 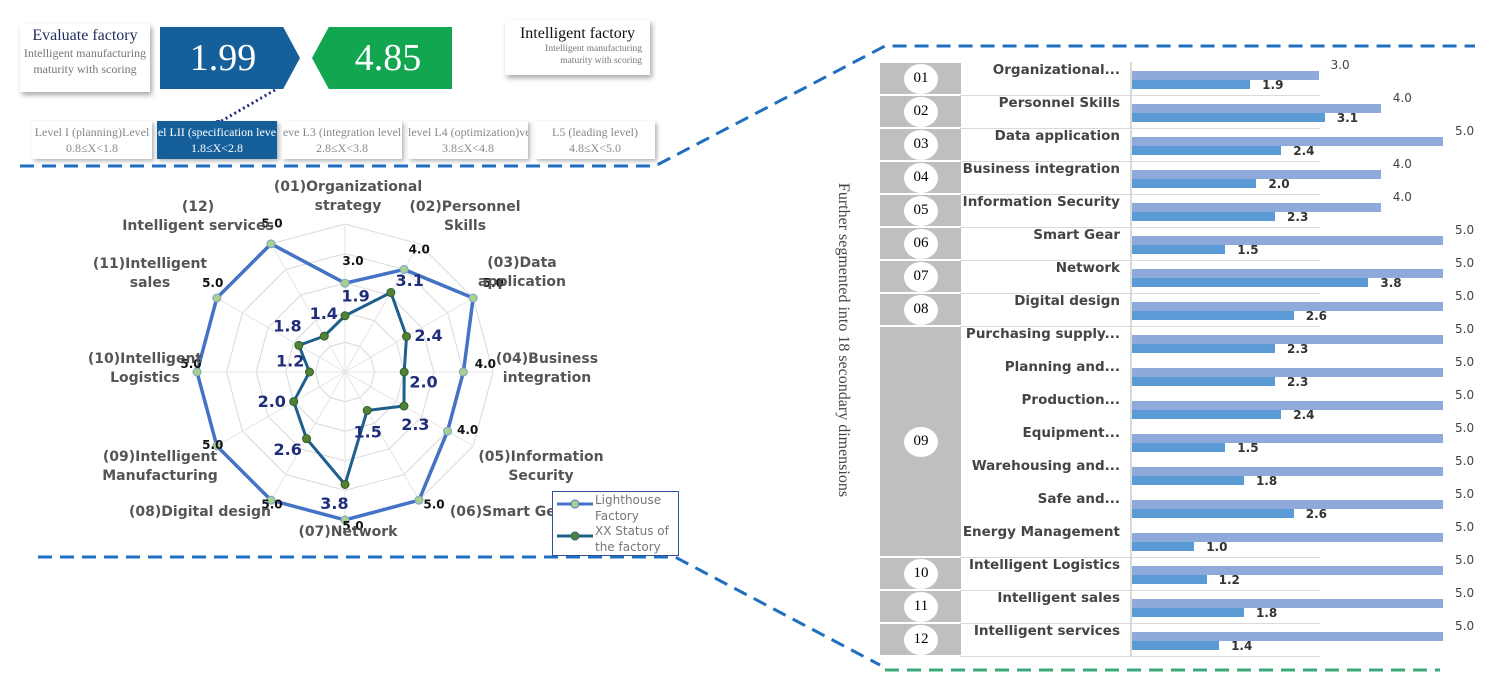 I want to click on radar-category-label: (10)Intelligent Logistics, so click(x=145, y=368).